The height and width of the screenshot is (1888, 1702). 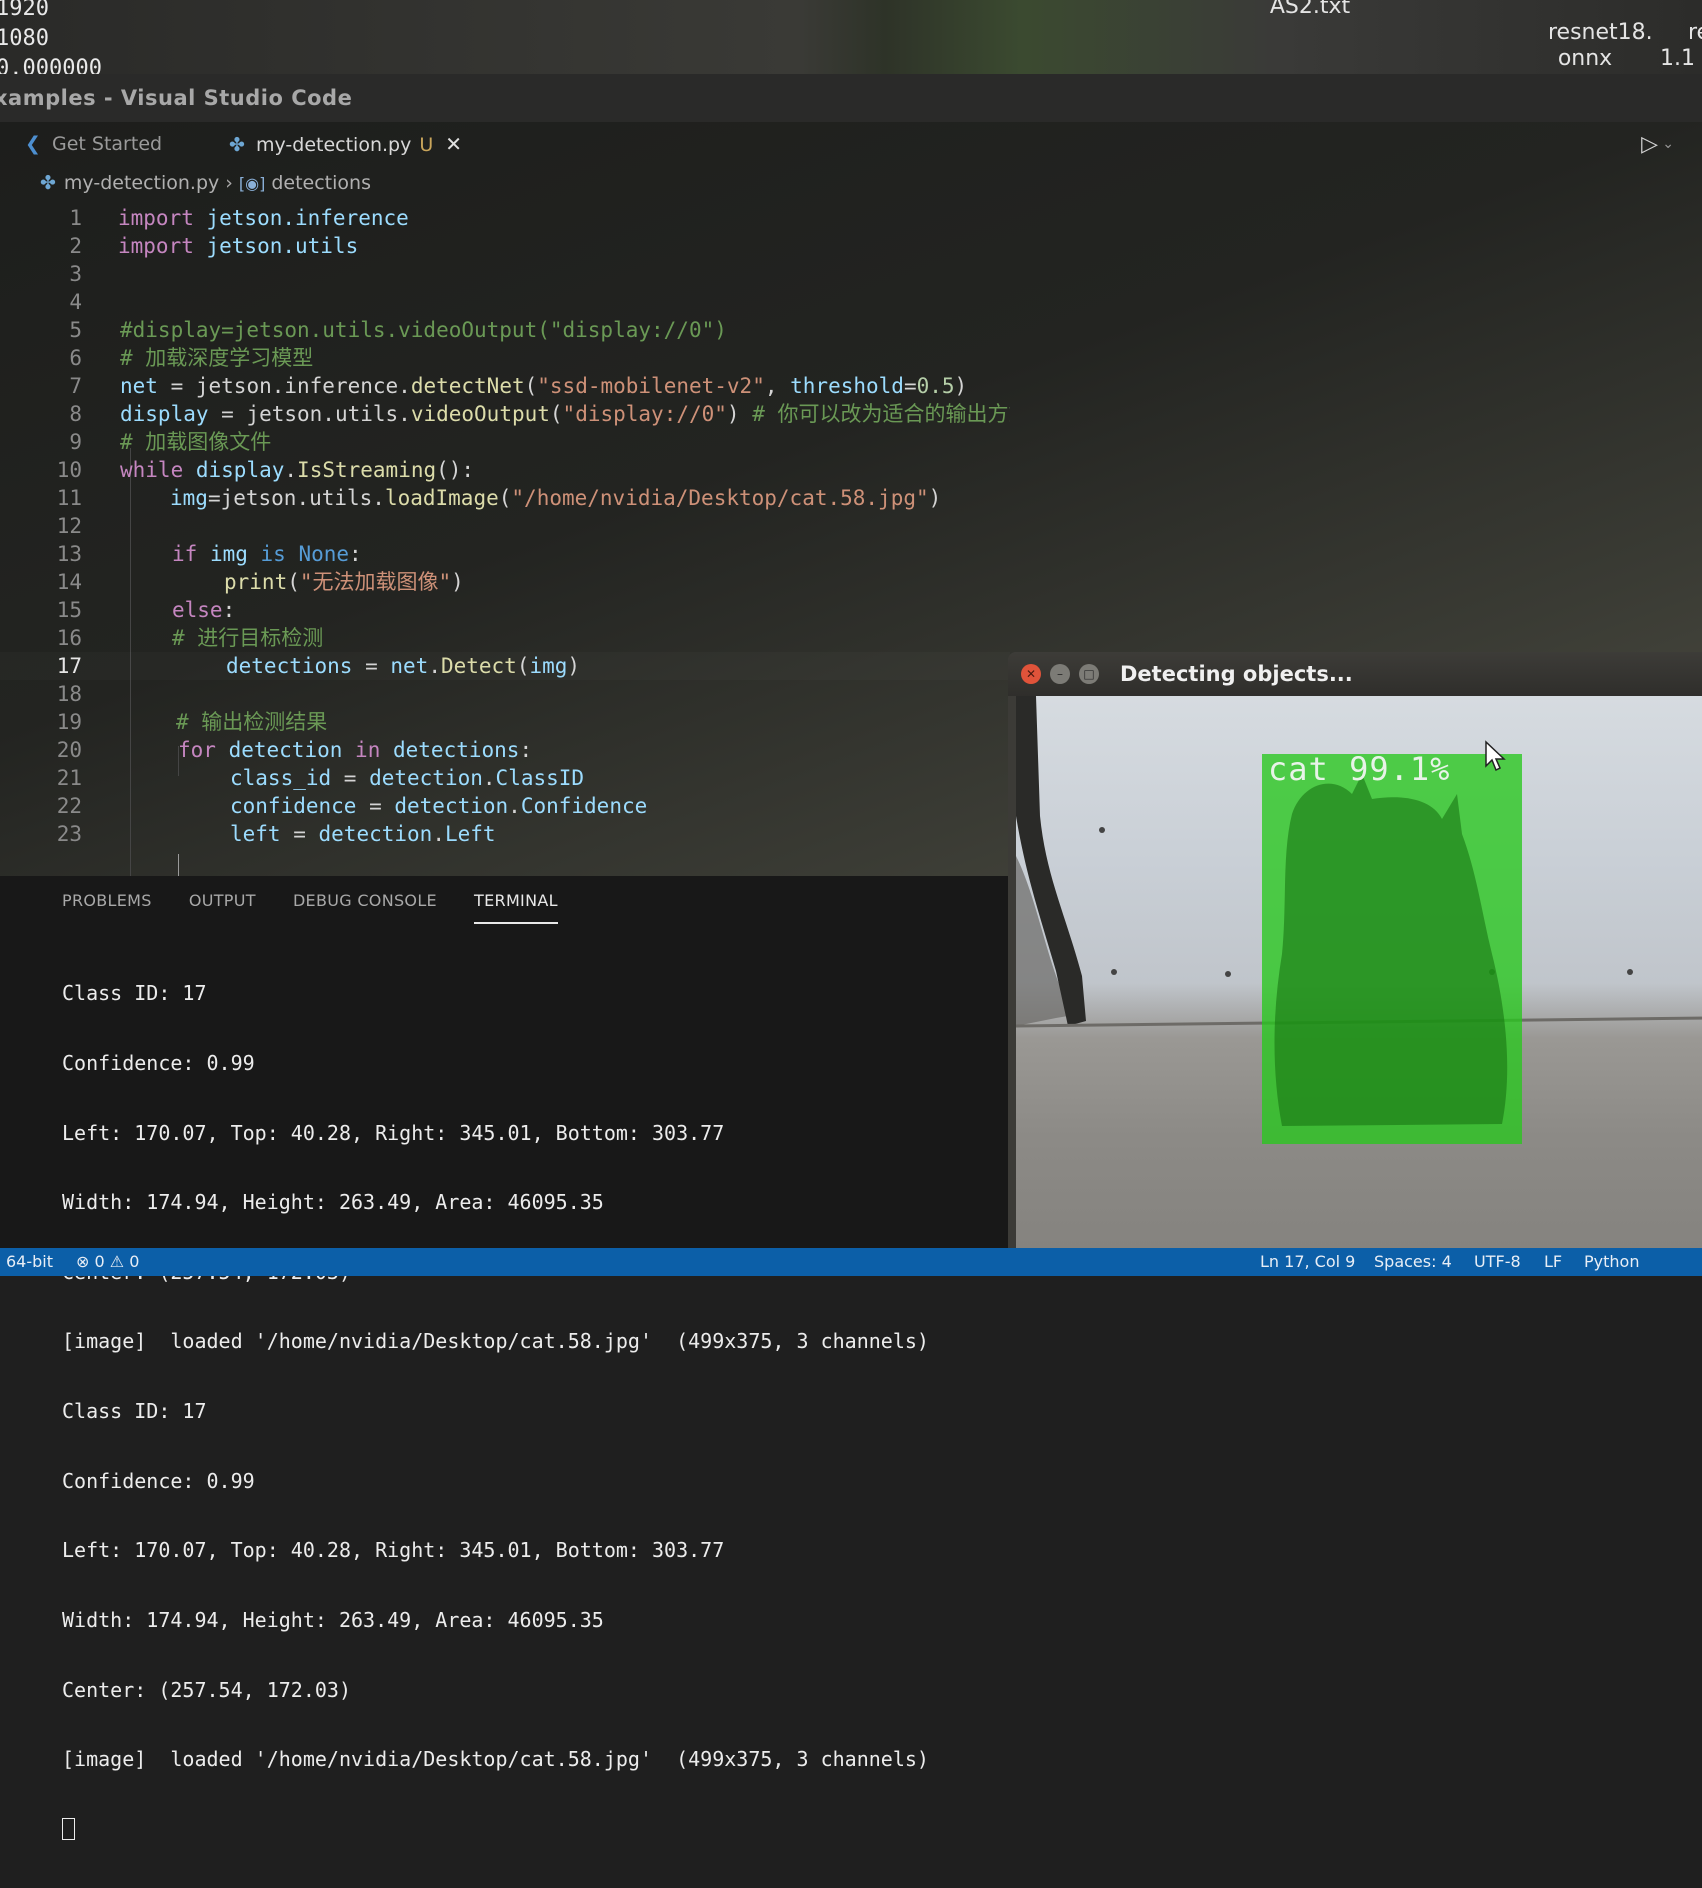 What do you see at coordinates (1497, 1262) in the screenshot?
I see `status-encoding: UTF-8` at bounding box center [1497, 1262].